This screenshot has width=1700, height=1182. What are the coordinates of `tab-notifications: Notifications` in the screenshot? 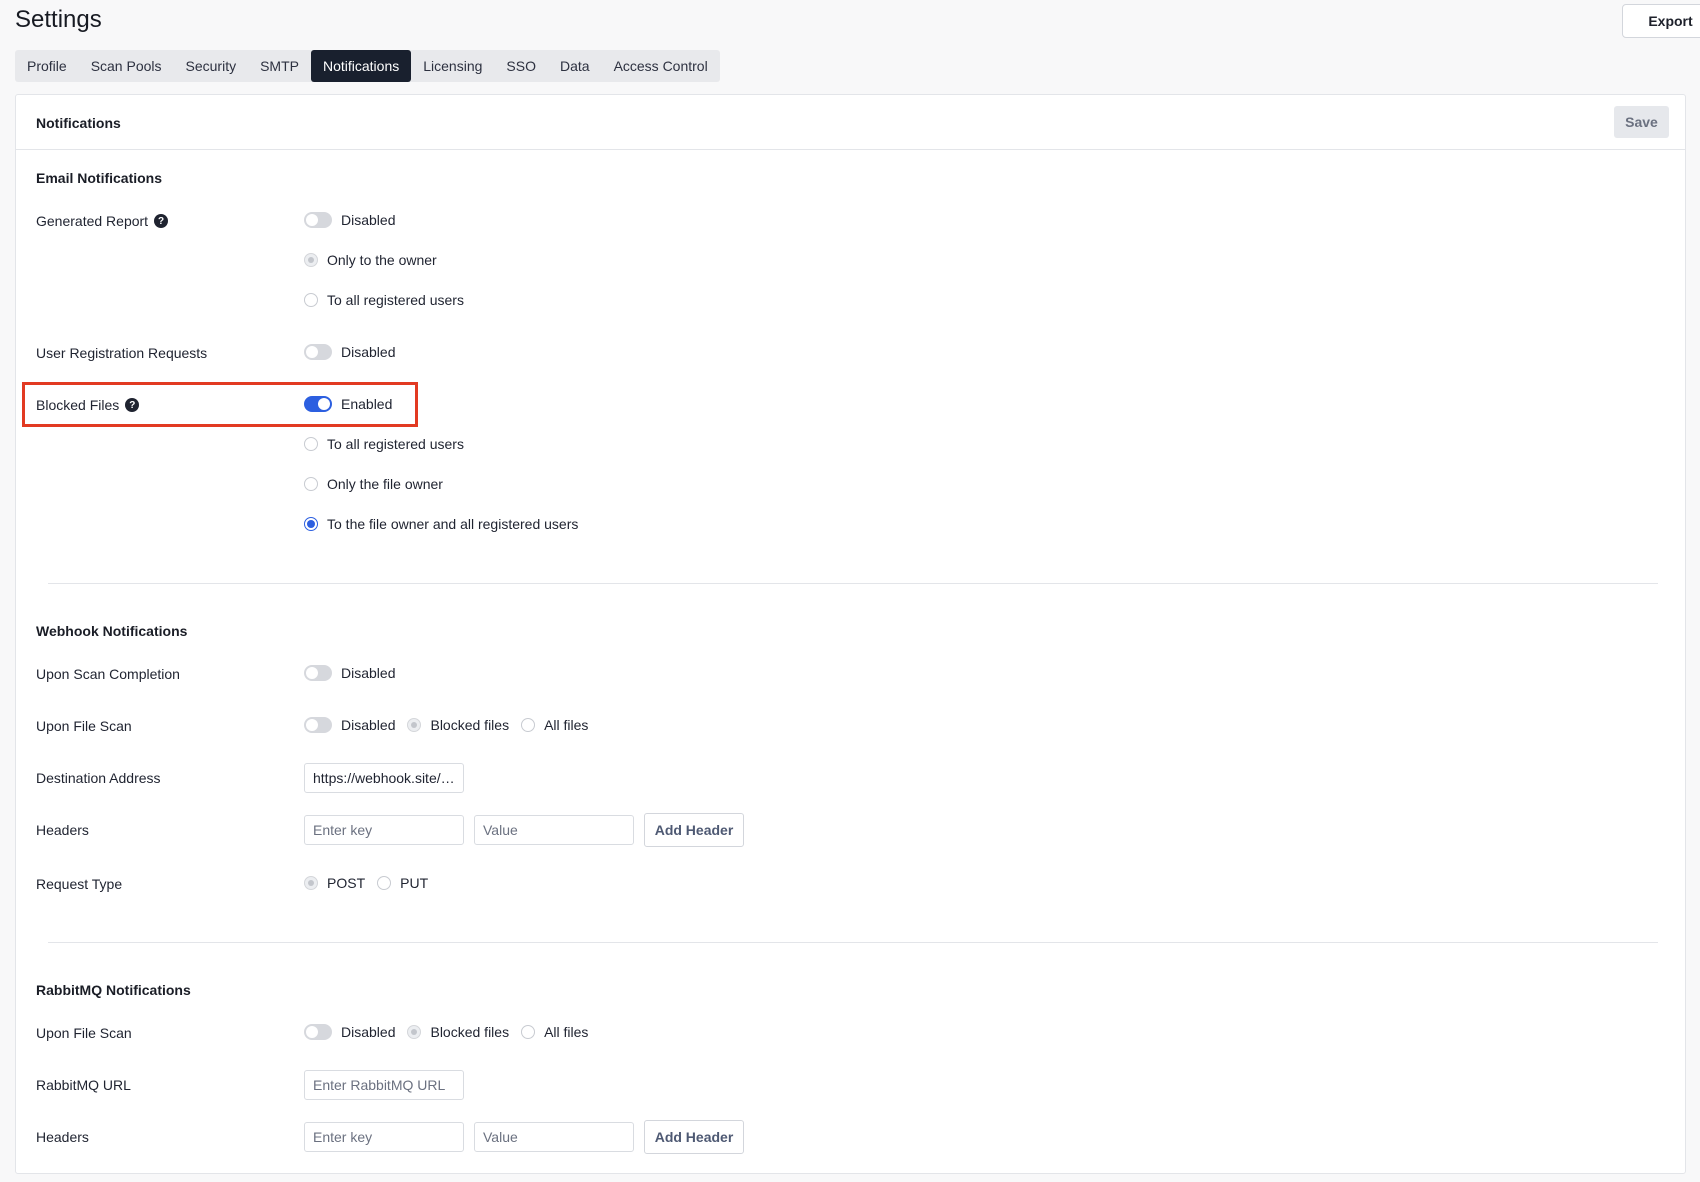 It's located at (361, 66).